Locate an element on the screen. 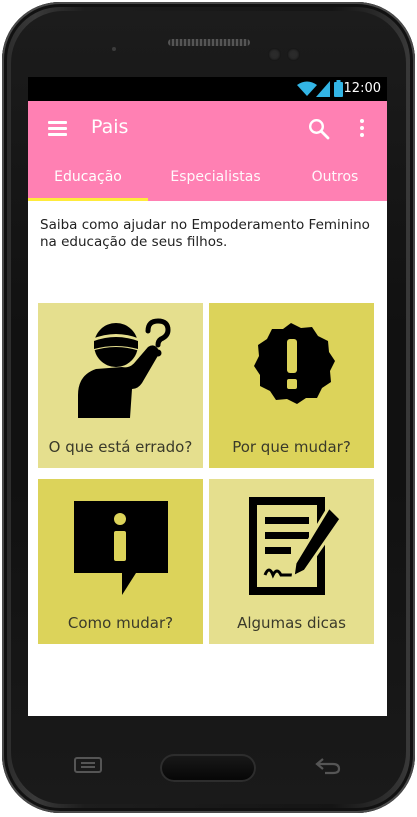  light-sensor is located at coordinates (274, 54).